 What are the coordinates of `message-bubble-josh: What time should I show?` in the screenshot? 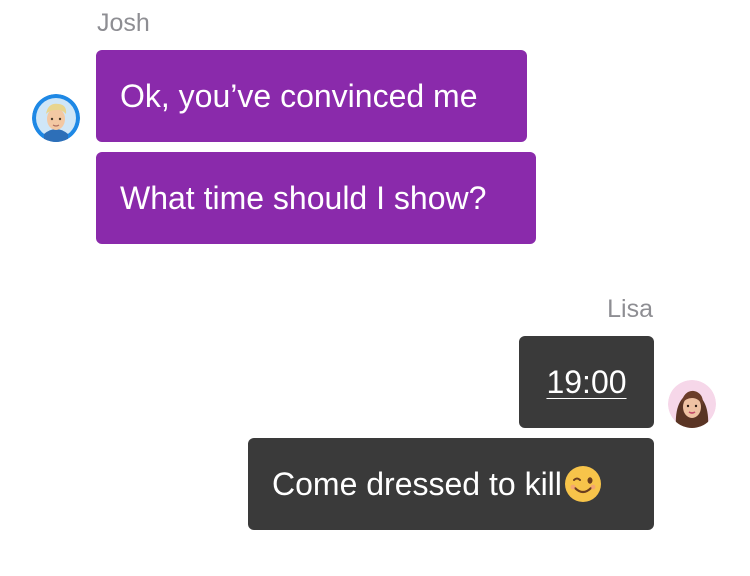 It's located at (316, 198).